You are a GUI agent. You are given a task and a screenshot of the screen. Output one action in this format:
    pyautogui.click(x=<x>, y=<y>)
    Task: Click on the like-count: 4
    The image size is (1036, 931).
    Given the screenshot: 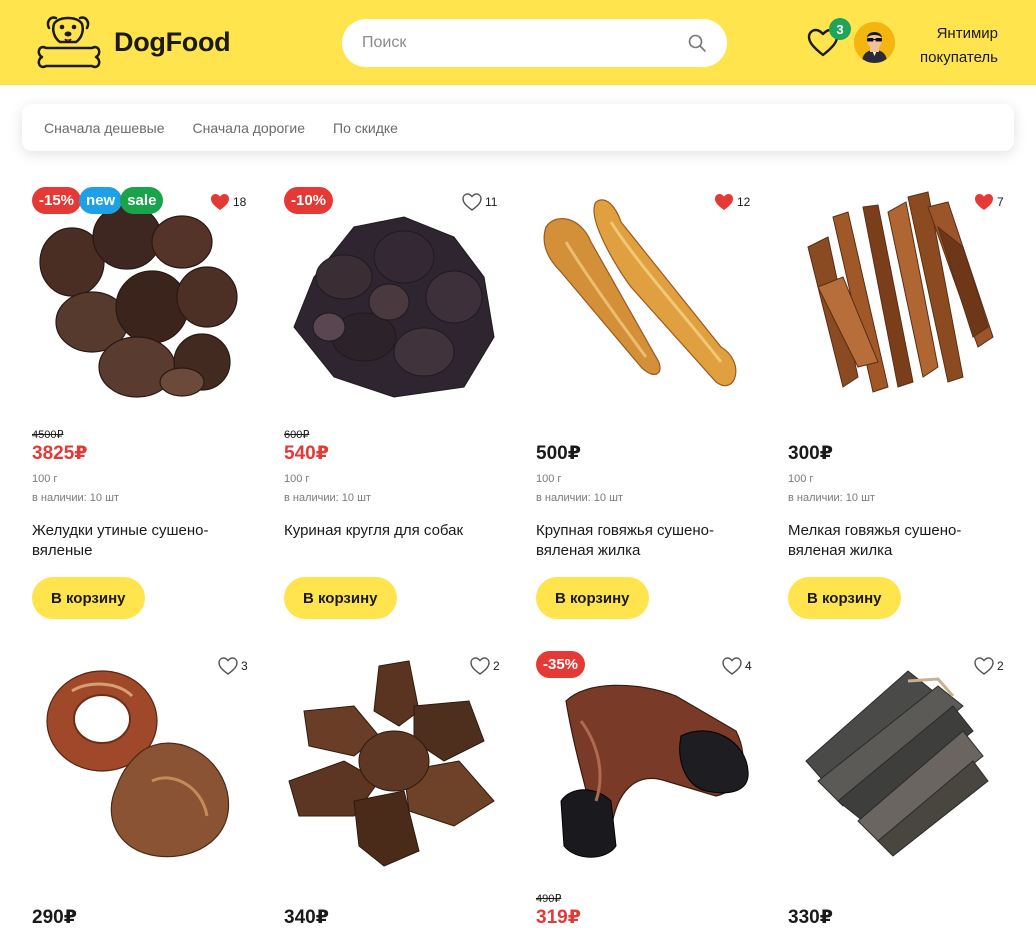 What is the action you would take?
    pyautogui.click(x=748, y=666)
    